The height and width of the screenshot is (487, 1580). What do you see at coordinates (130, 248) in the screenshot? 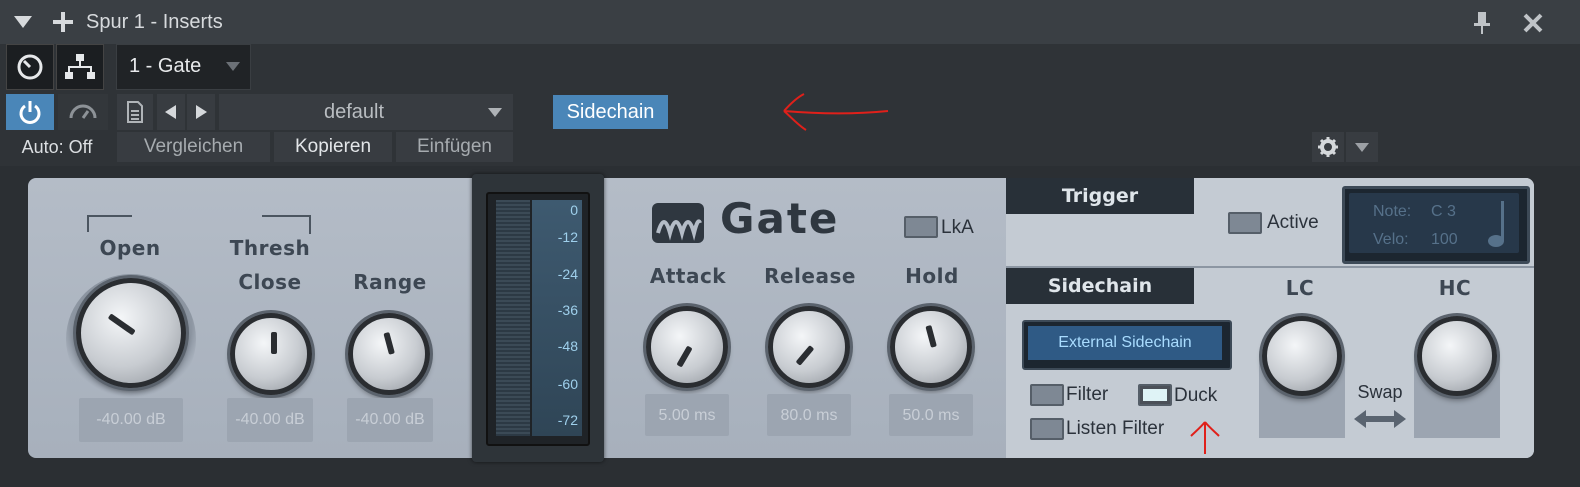
I see `open-label: Open` at bounding box center [130, 248].